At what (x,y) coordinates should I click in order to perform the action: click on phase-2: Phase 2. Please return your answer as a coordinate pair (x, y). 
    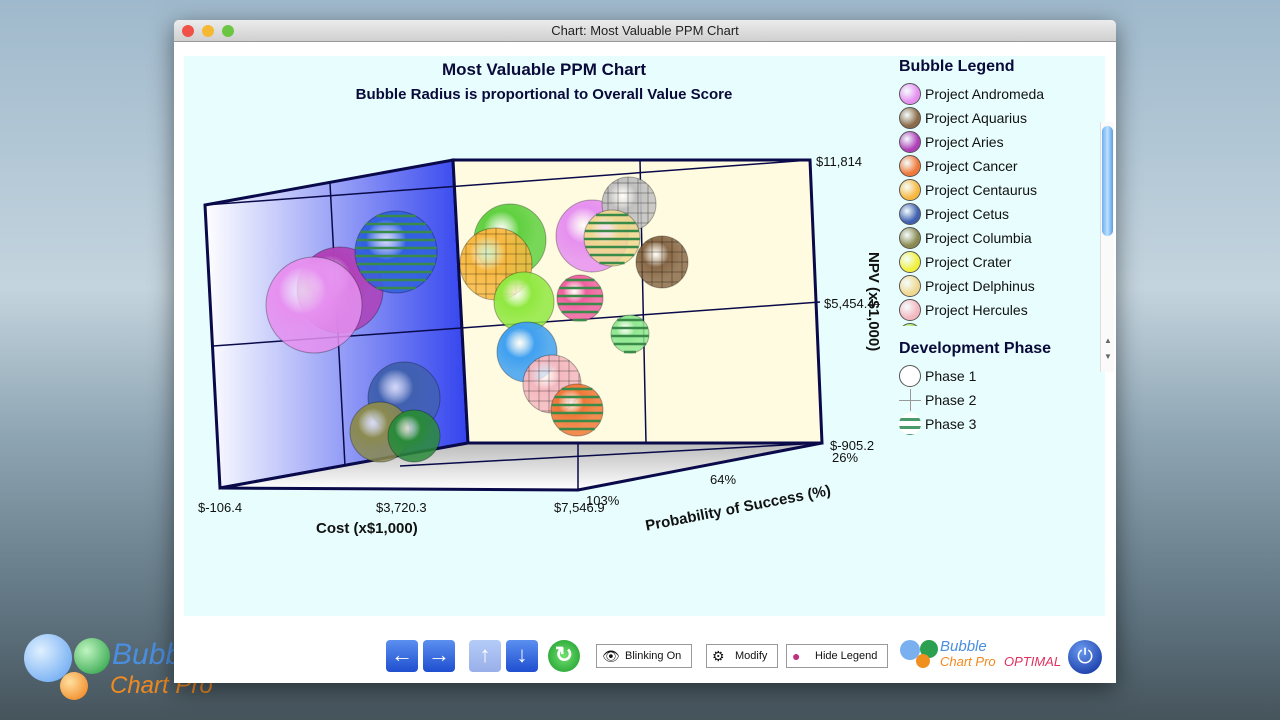
    Looking at the image, I should click on (1004, 400).